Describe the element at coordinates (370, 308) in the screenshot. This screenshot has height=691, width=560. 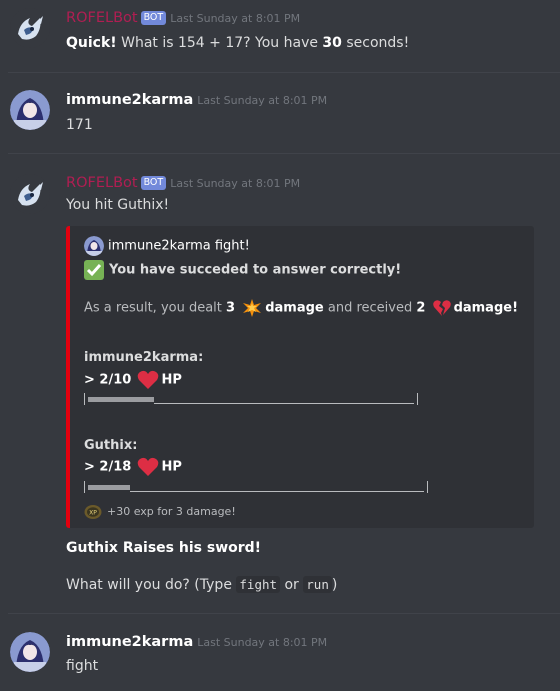
I see `received-prefix: and received` at that location.